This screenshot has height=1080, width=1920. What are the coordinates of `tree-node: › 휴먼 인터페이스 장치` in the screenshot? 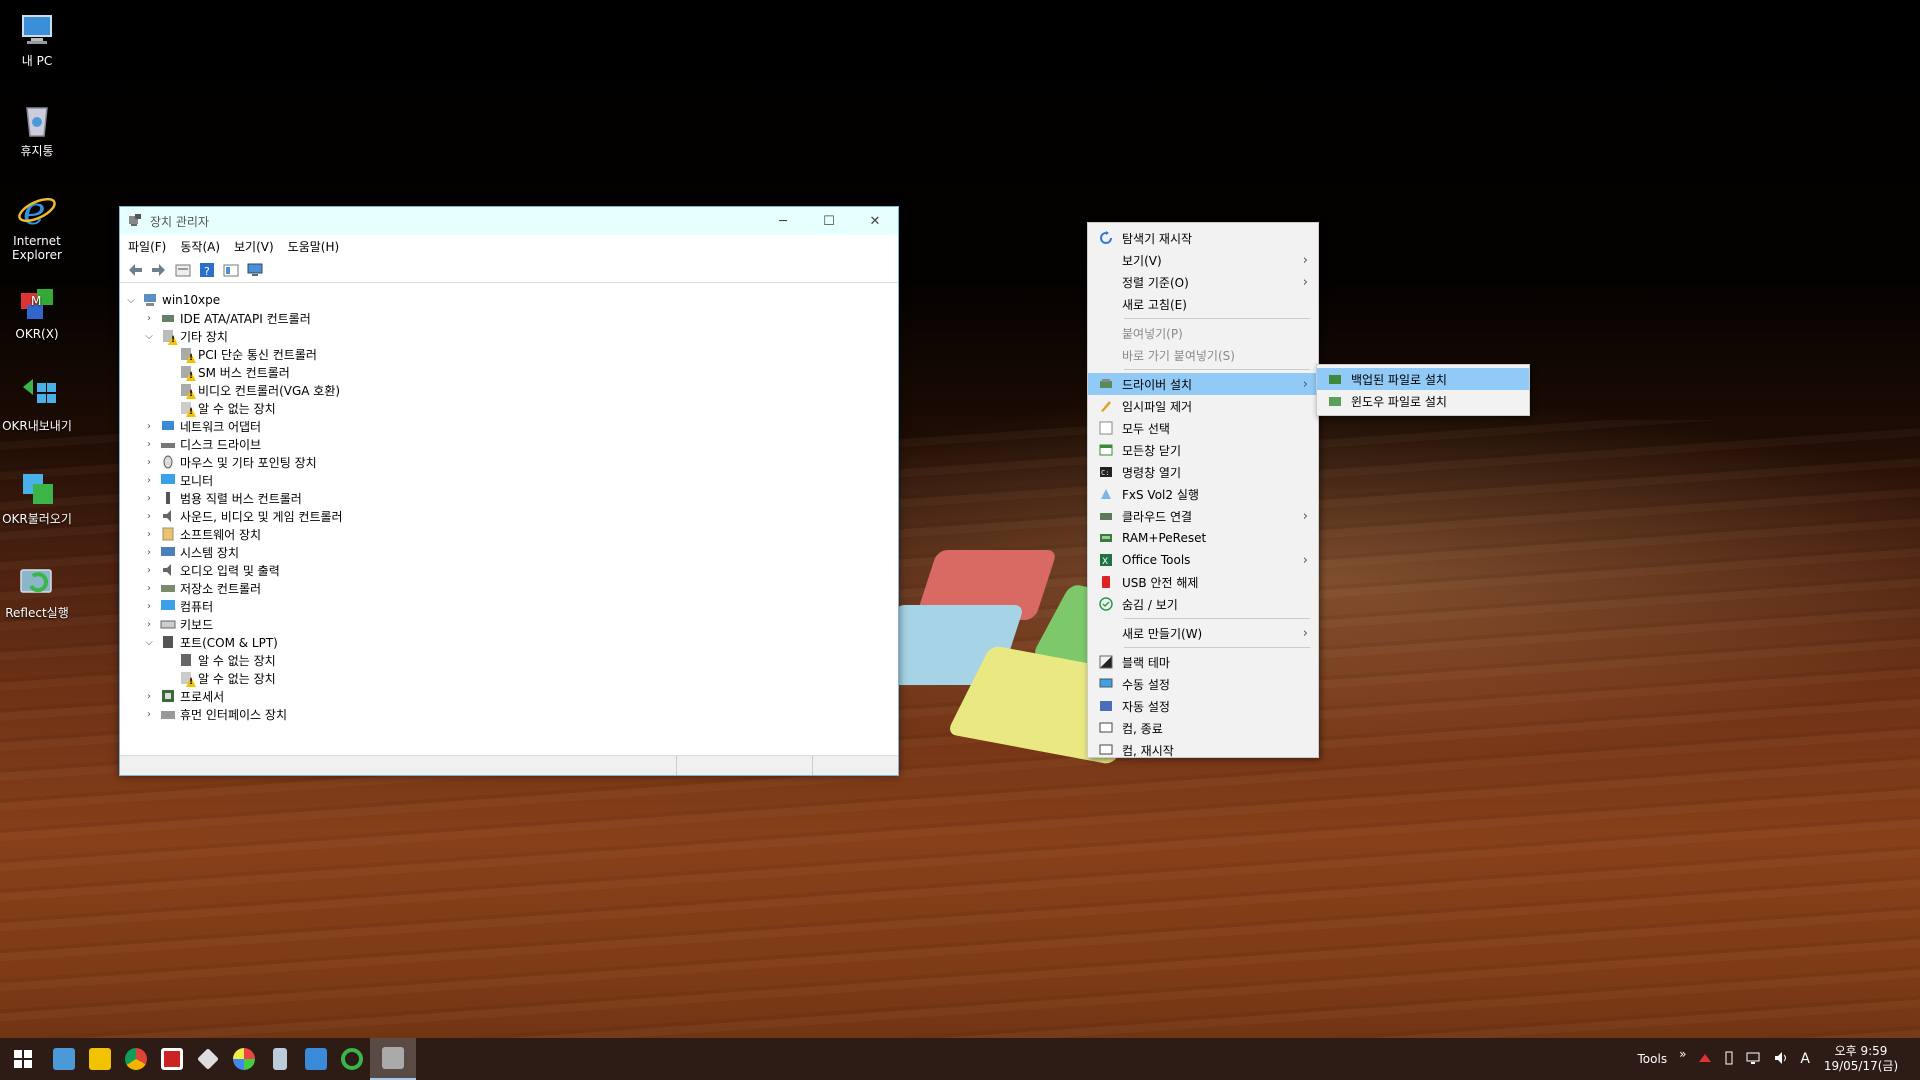 It's located at (509, 714).